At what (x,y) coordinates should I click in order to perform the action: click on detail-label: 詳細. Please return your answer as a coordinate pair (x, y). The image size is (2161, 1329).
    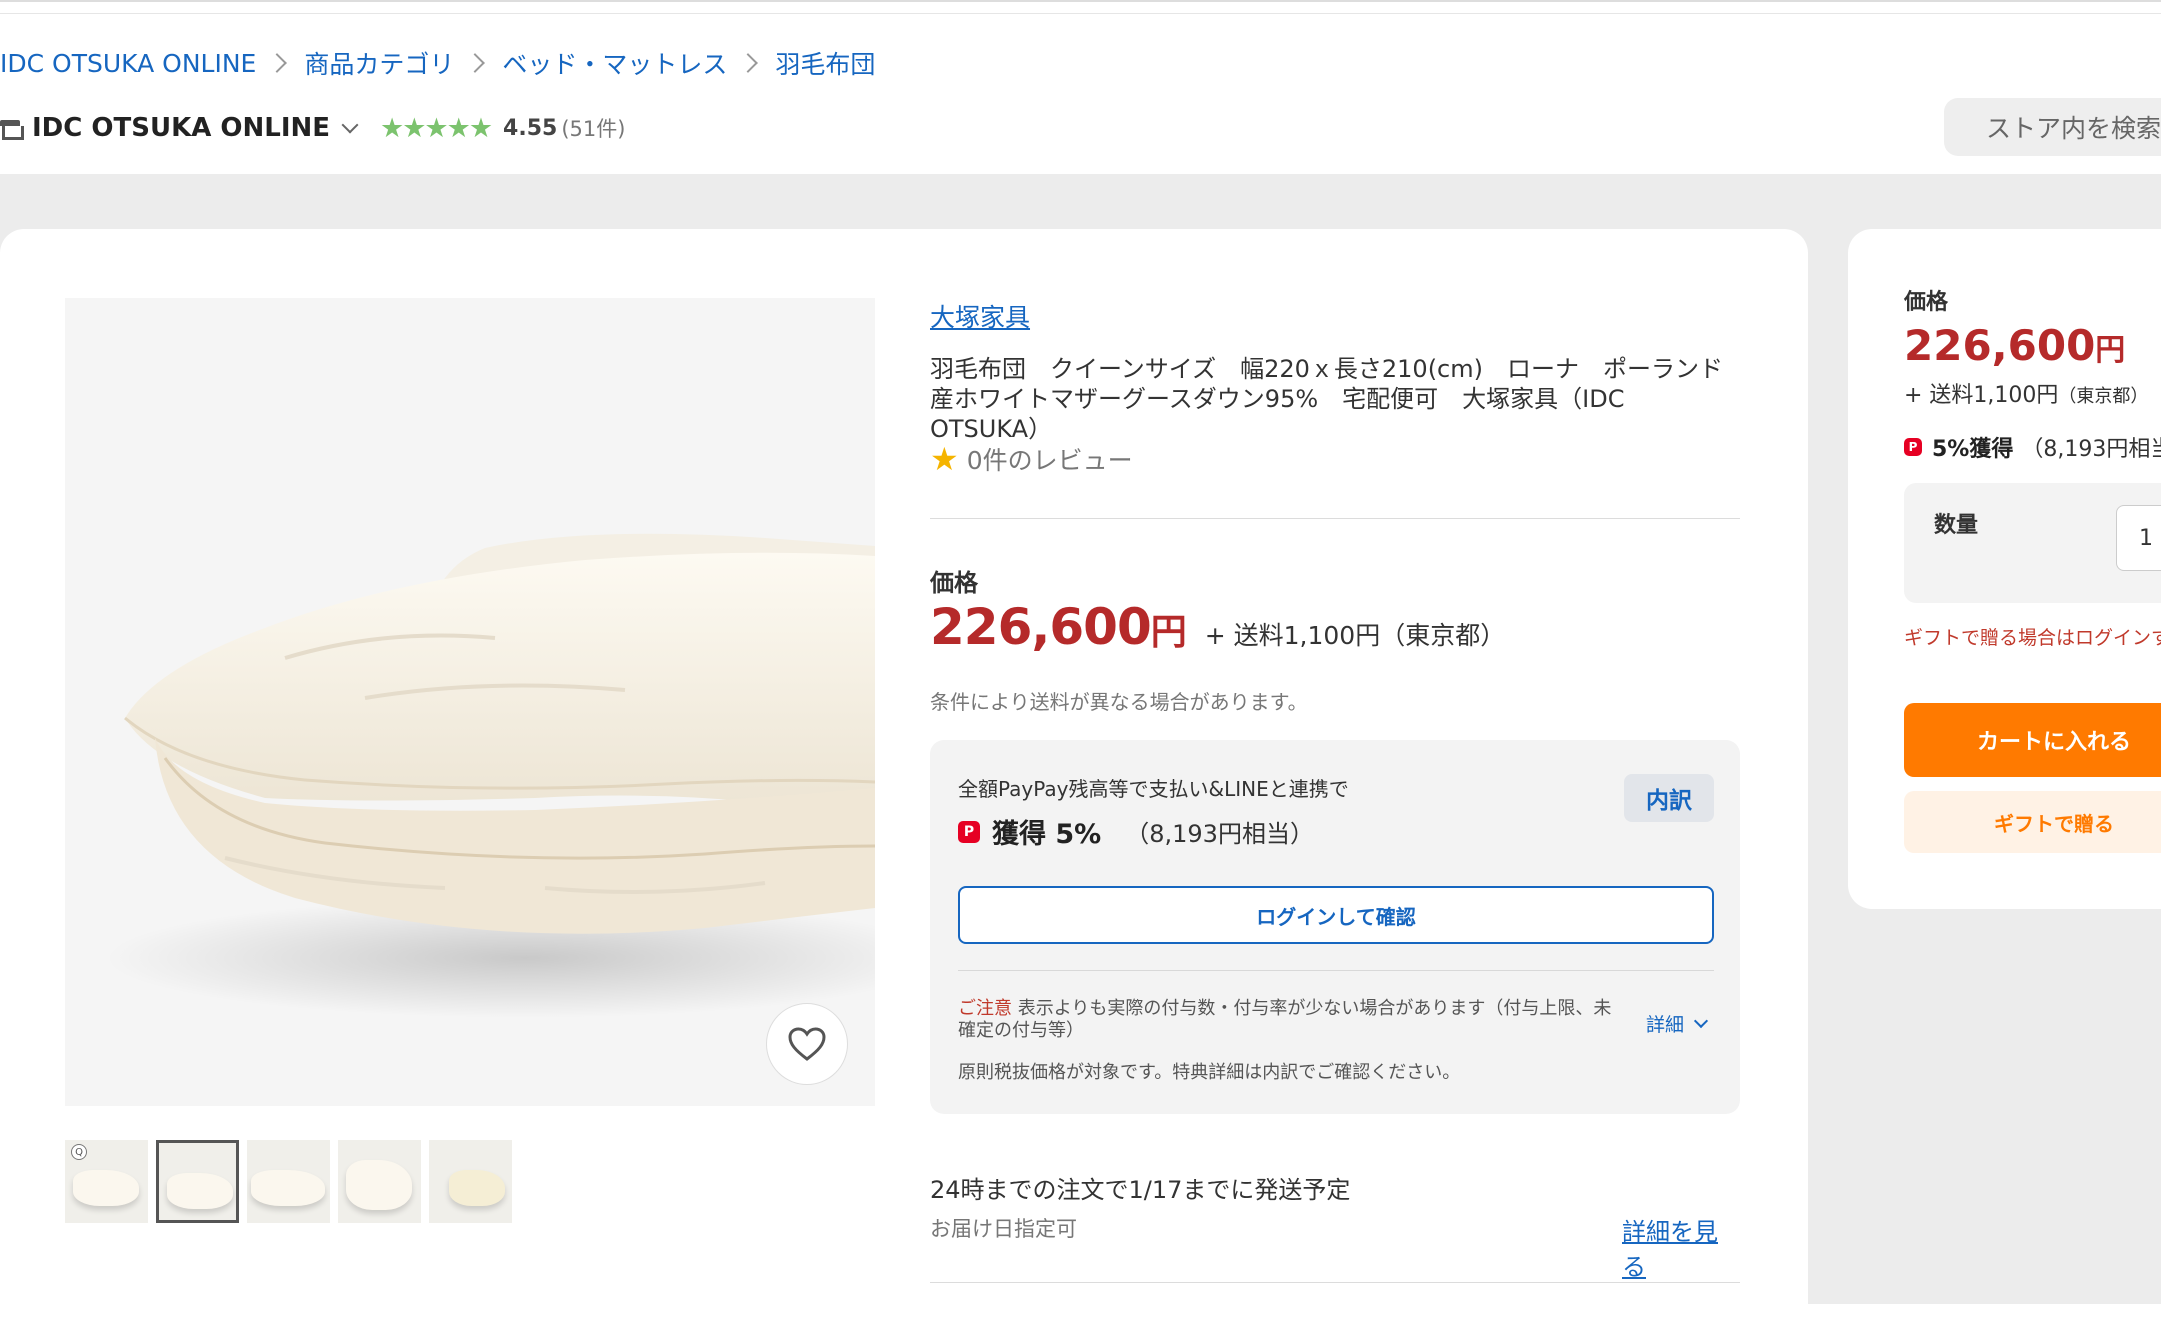
    Looking at the image, I should click on (1665, 1025).